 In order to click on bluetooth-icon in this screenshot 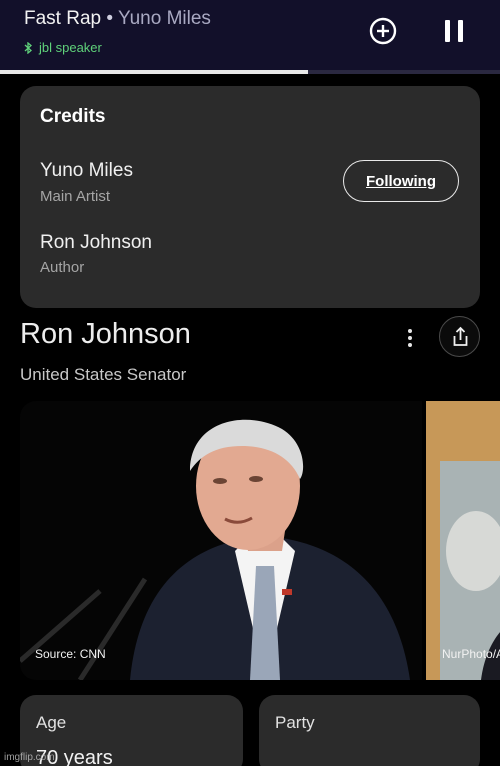, I will do `click(28, 47)`.